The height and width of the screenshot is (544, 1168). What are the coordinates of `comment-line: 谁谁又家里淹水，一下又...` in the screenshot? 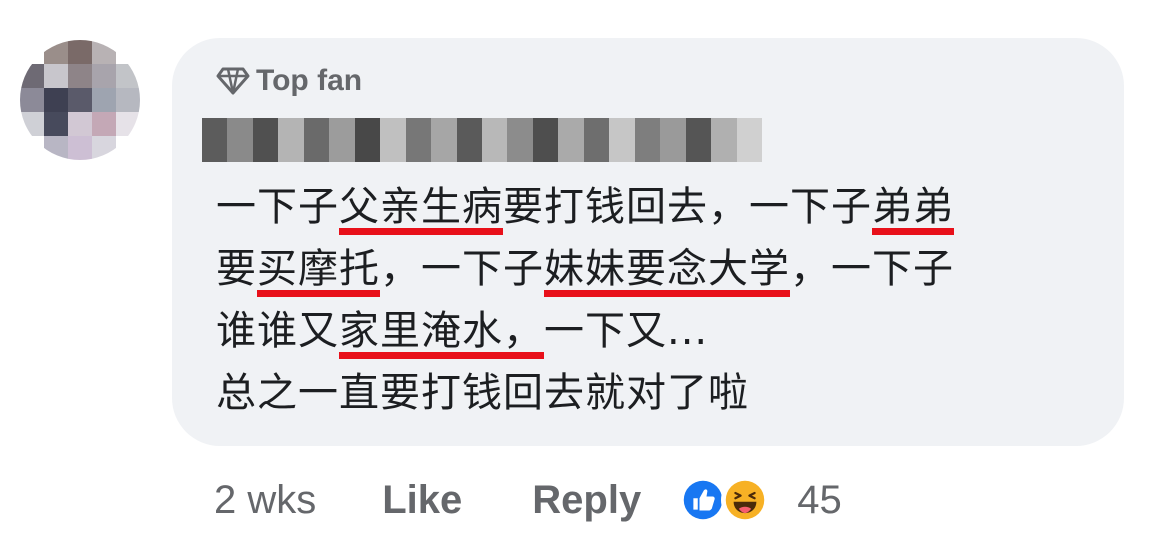 It's located at (656, 331).